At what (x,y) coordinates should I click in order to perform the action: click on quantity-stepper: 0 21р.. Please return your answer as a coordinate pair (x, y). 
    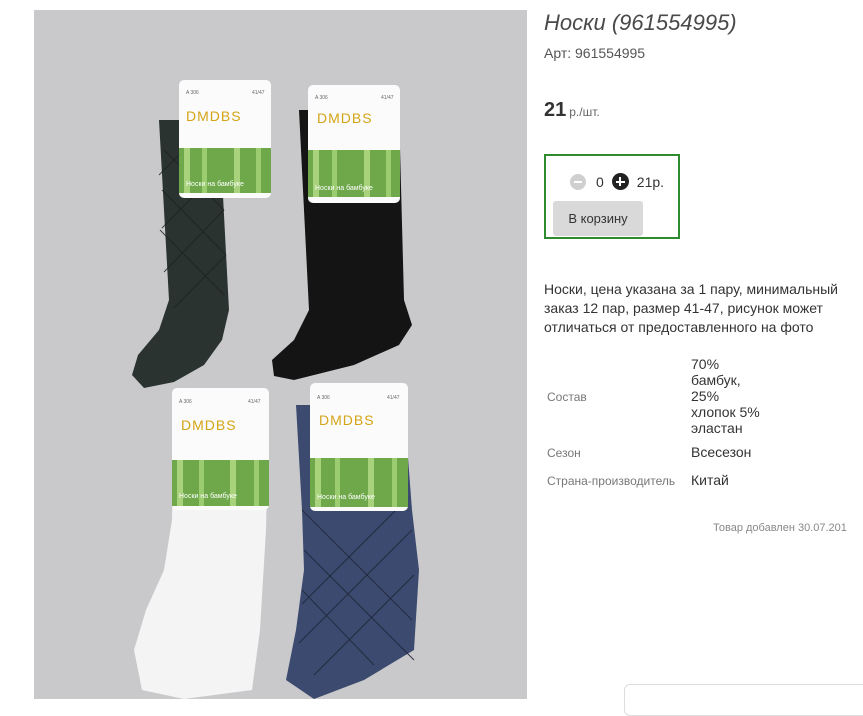
    Looking at the image, I should click on (617, 181).